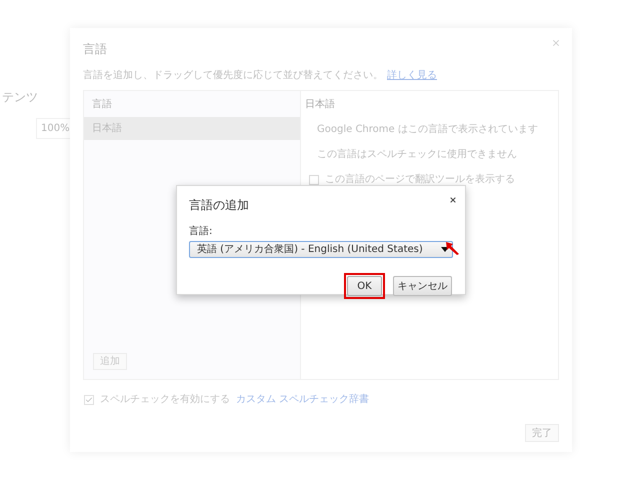 This screenshot has width=640, height=480. I want to click on language-select: 英語 (アメリカ合衆国) - English (United States), so click(321, 249).